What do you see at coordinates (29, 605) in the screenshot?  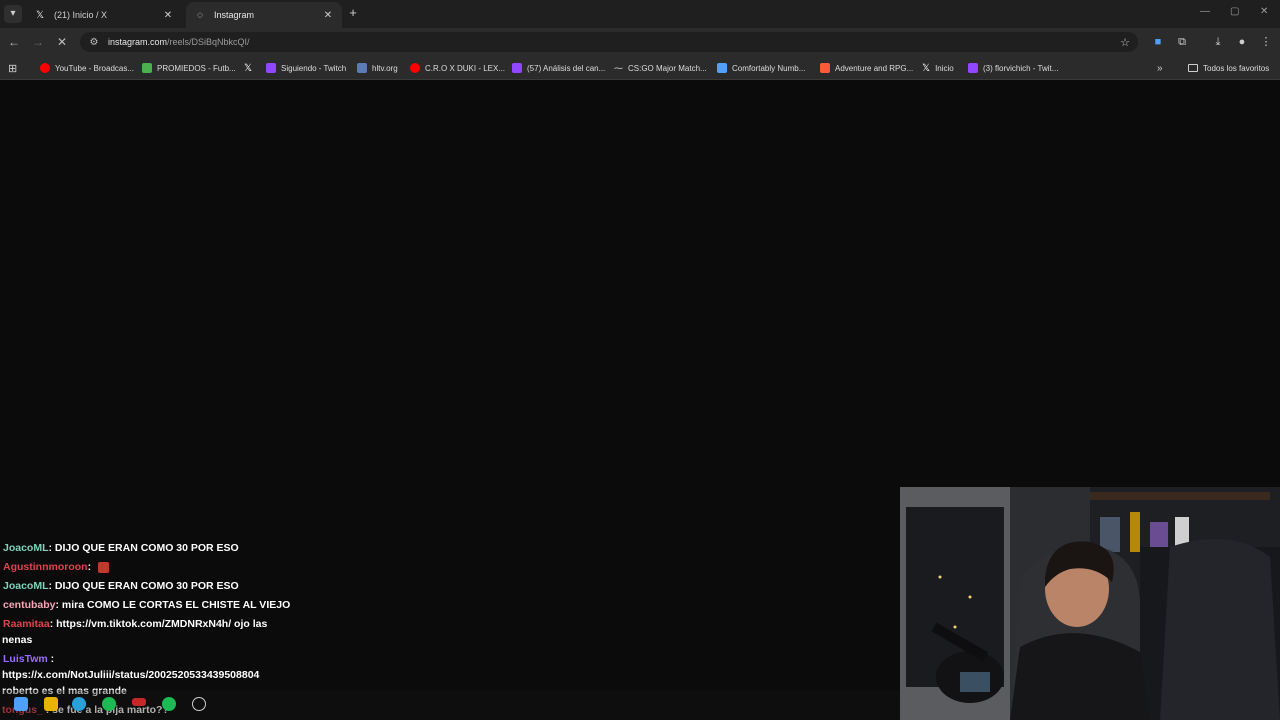 I see `chat-username: centubaby` at bounding box center [29, 605].